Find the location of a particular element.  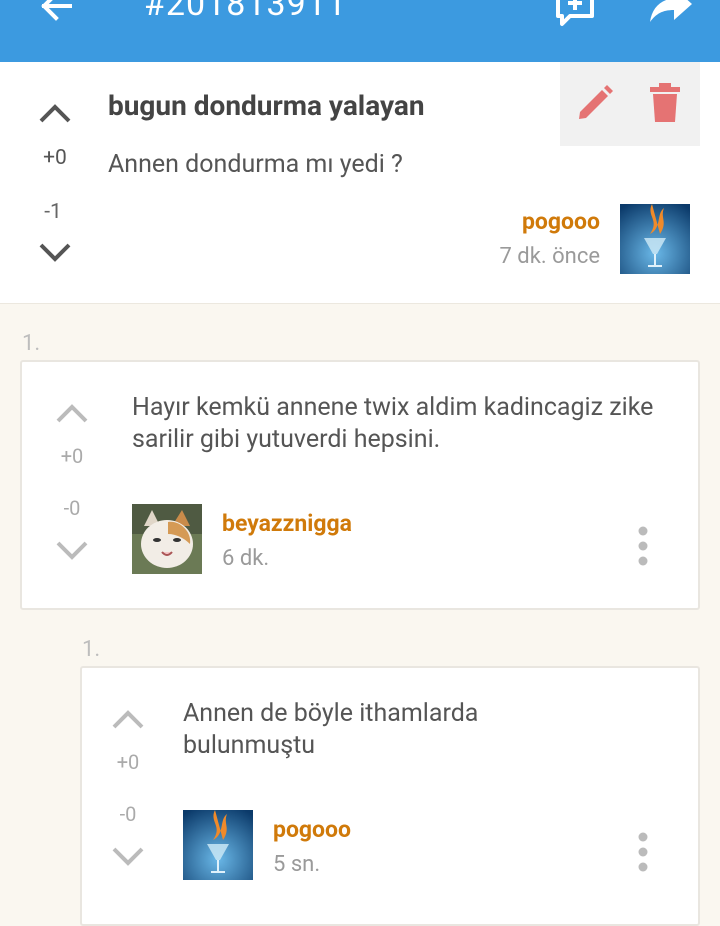

delete-icon is located at coordinates (665, 103).